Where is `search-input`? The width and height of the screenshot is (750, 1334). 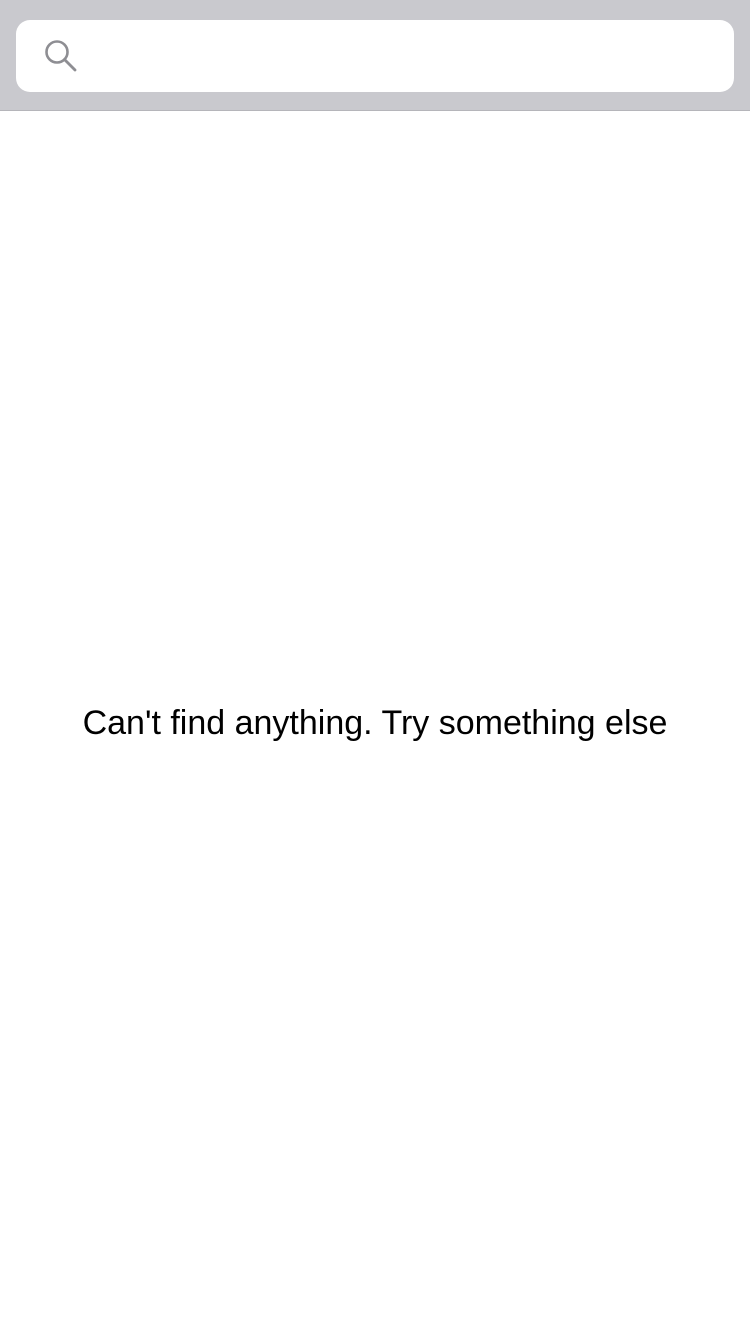
search-input is located at coordinates (402, 56).